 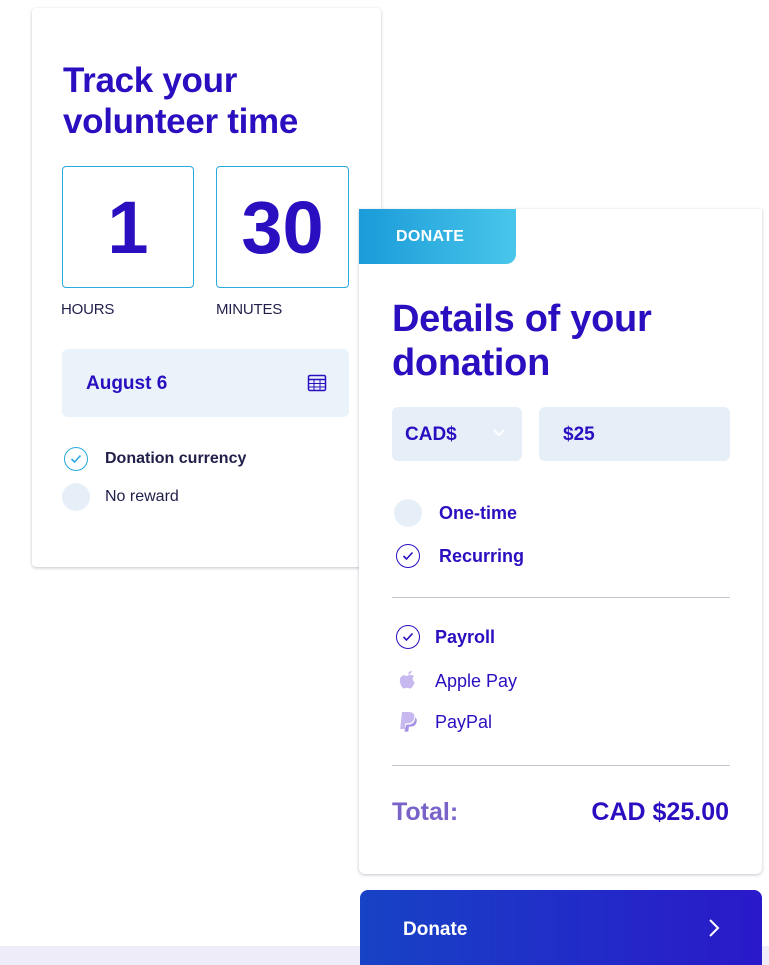 What do you see at coordinates (249, 309) in the screenshot?
I see `minutes-label: MINUTES` at bounding box center [249, 309].